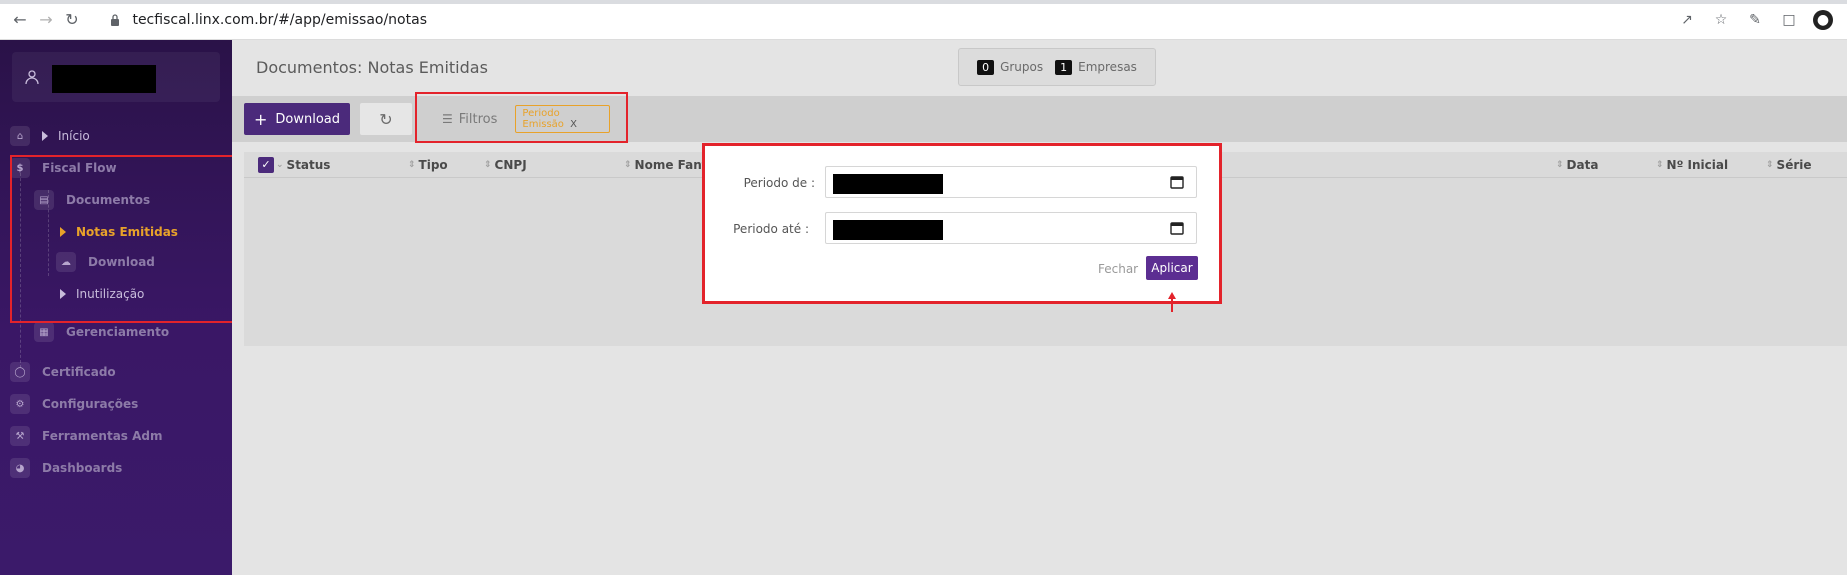 The height and width of the screenshot is (575, 1847). What do you see at coordinates (266, 165) in the screenshot?
I see `select-all-checkbox: ✓` at bounding box center [266, 165].